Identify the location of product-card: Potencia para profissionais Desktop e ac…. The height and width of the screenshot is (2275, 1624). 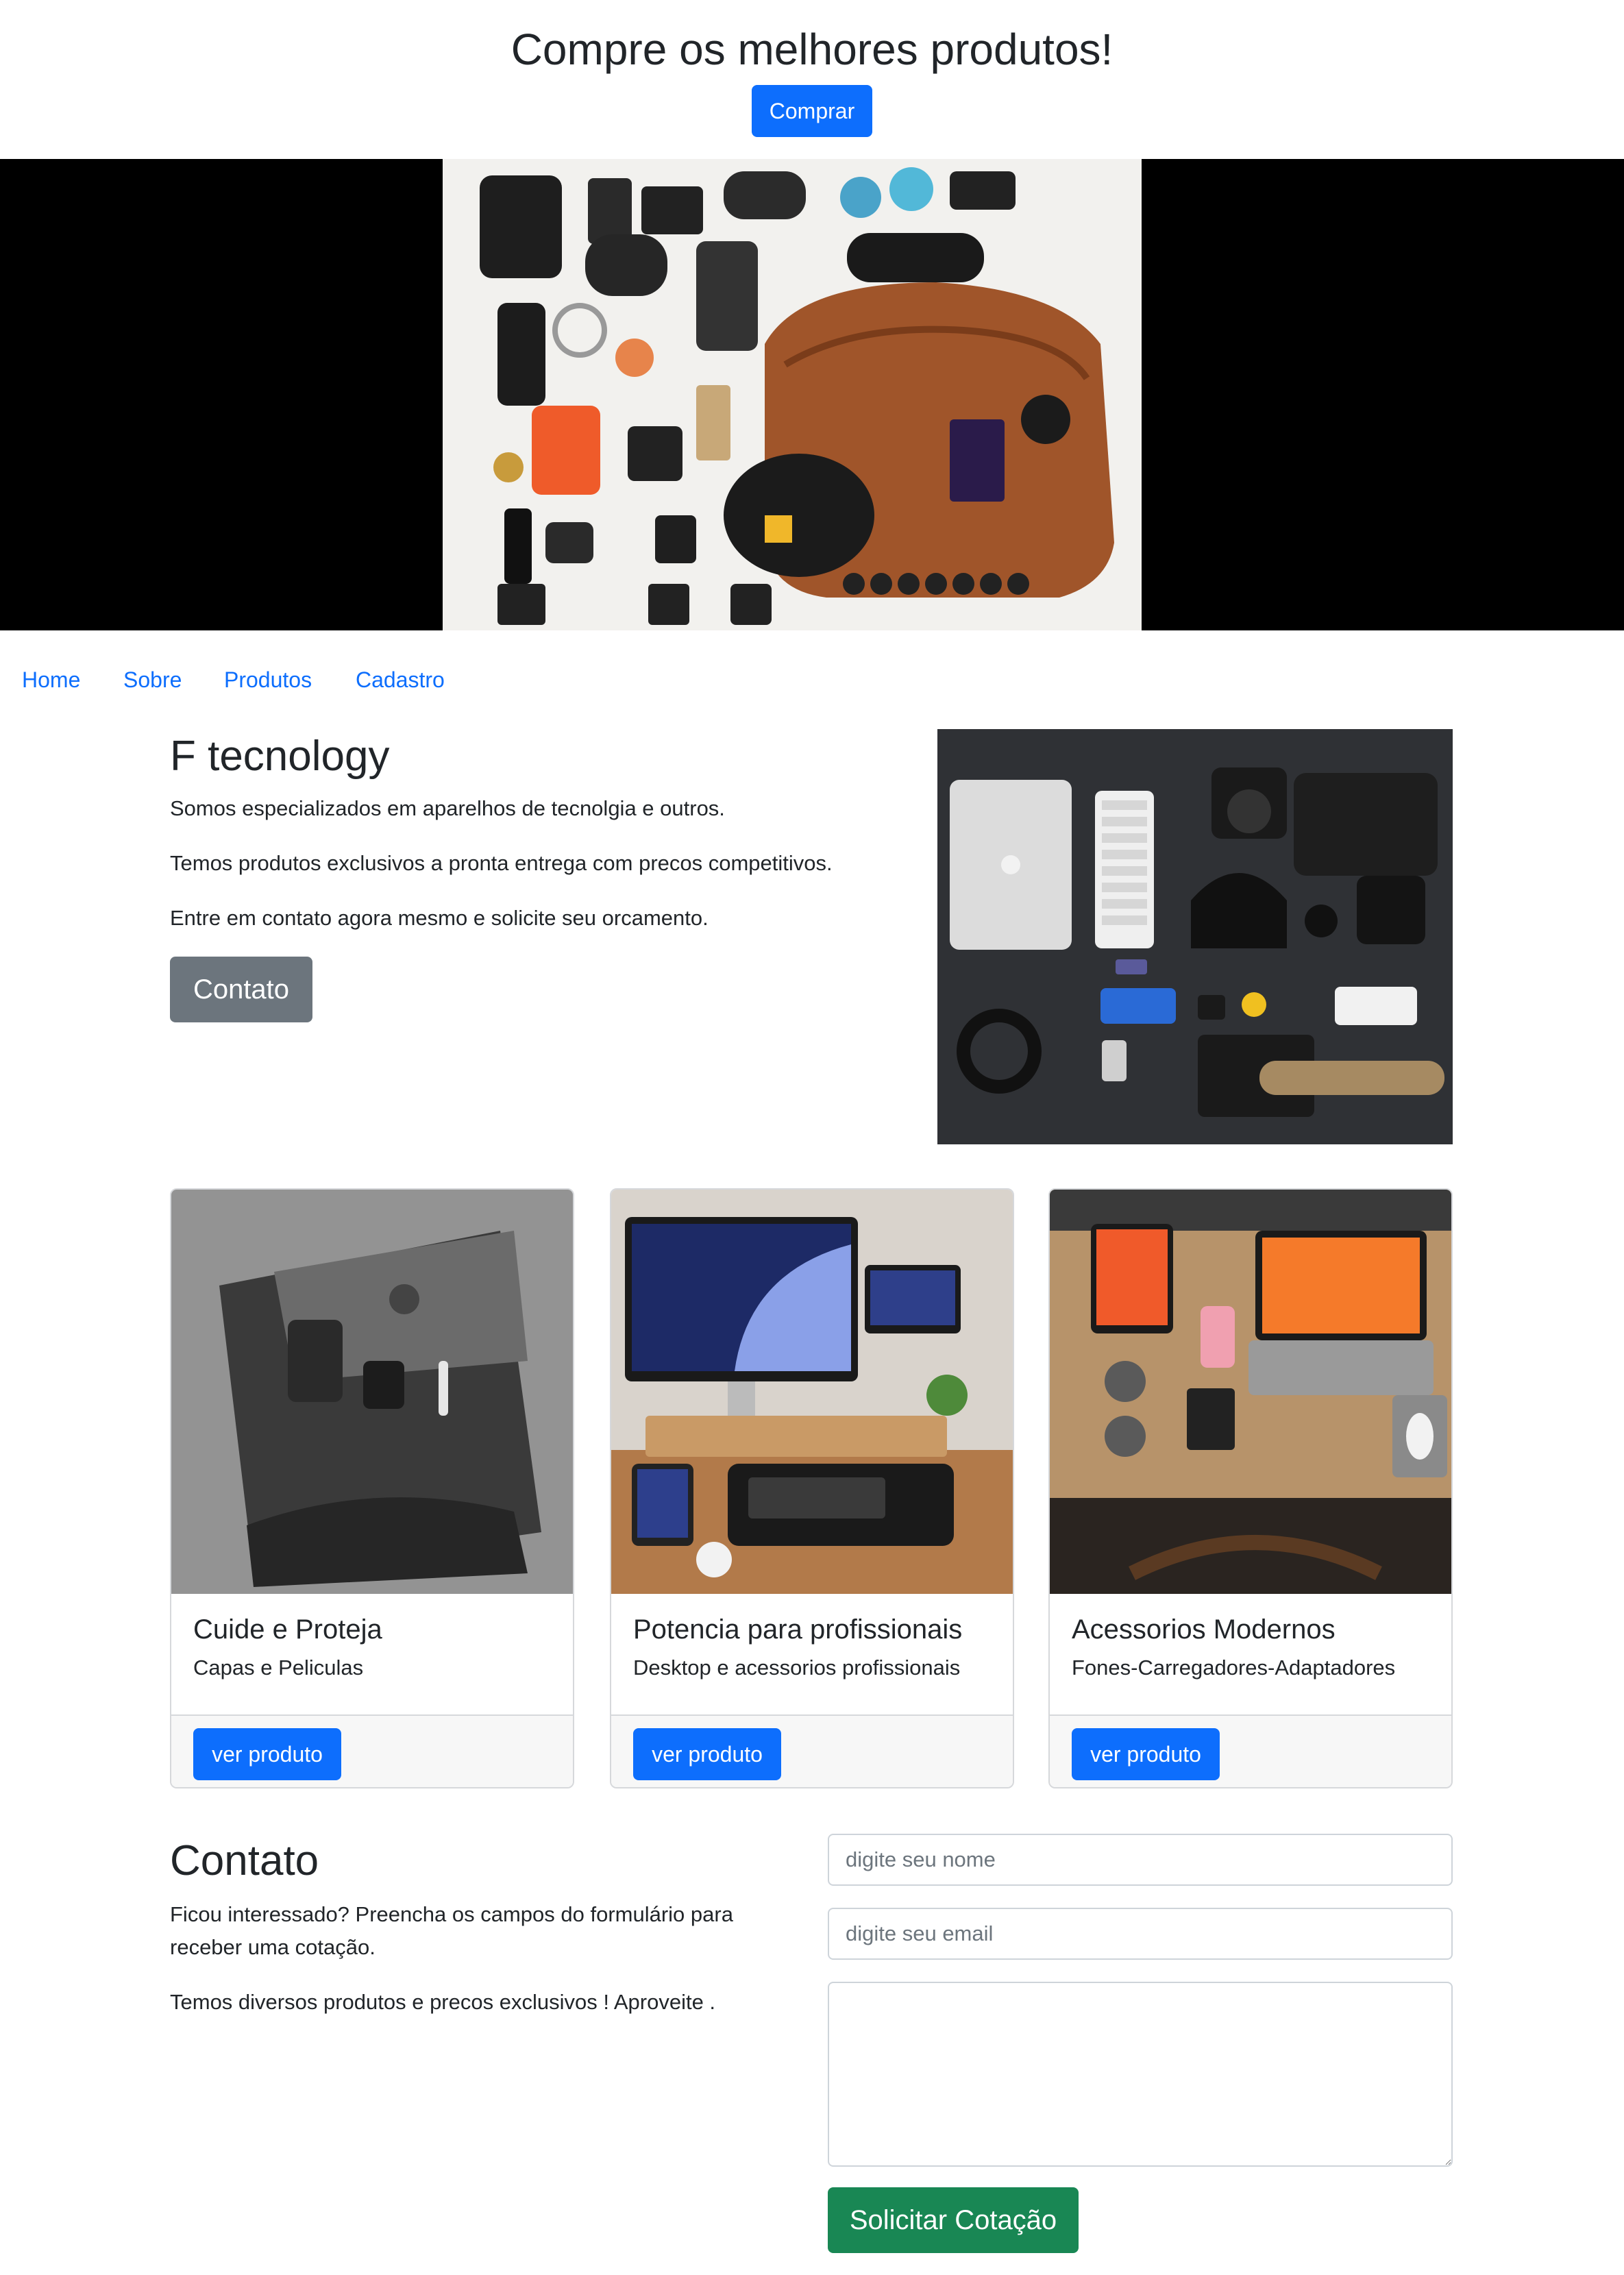
(812, 1488).